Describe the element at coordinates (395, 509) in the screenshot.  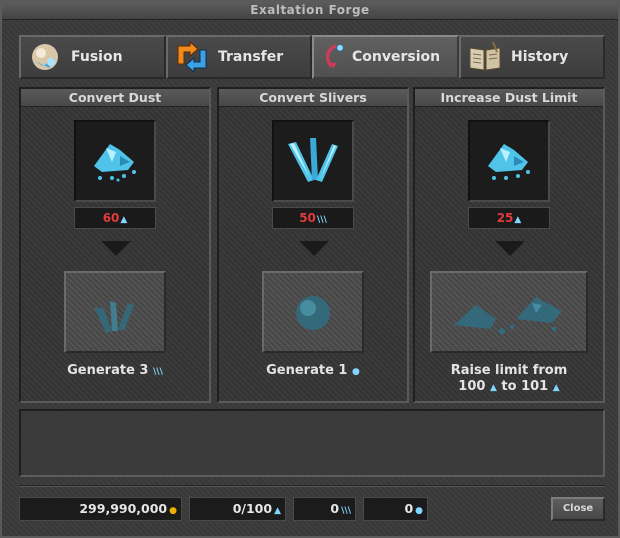
I see `cores-balance: 0 ●` at that location.